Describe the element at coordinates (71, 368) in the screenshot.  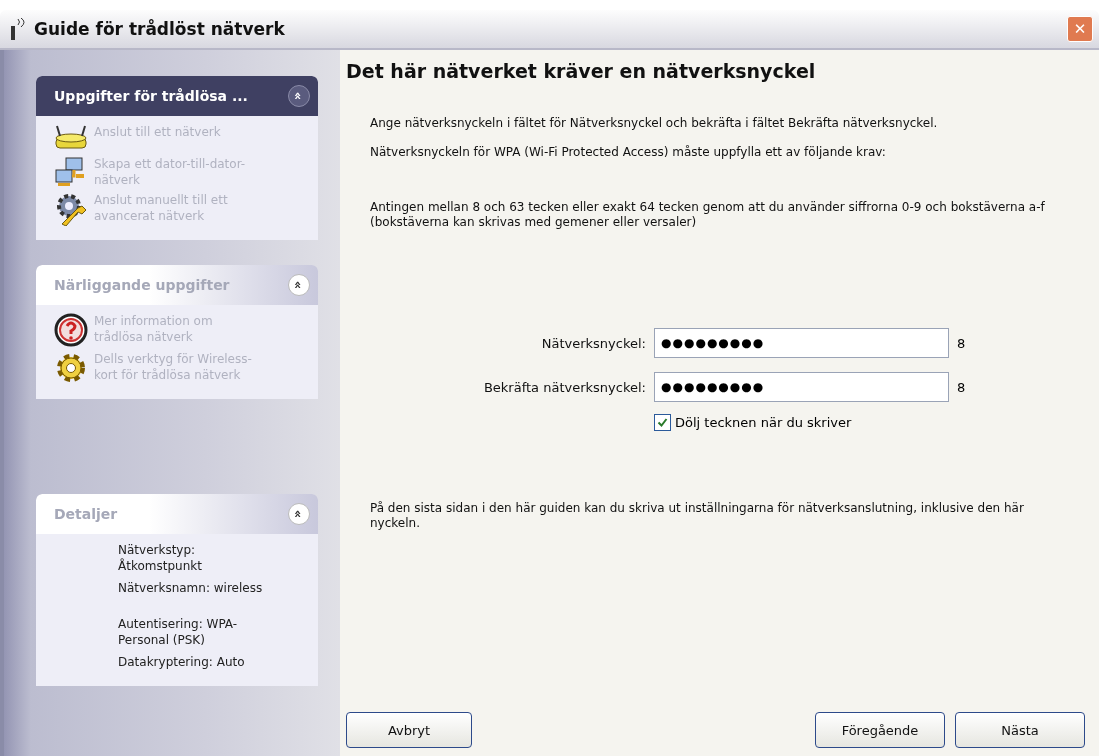
I see `gear-icon` at that location.